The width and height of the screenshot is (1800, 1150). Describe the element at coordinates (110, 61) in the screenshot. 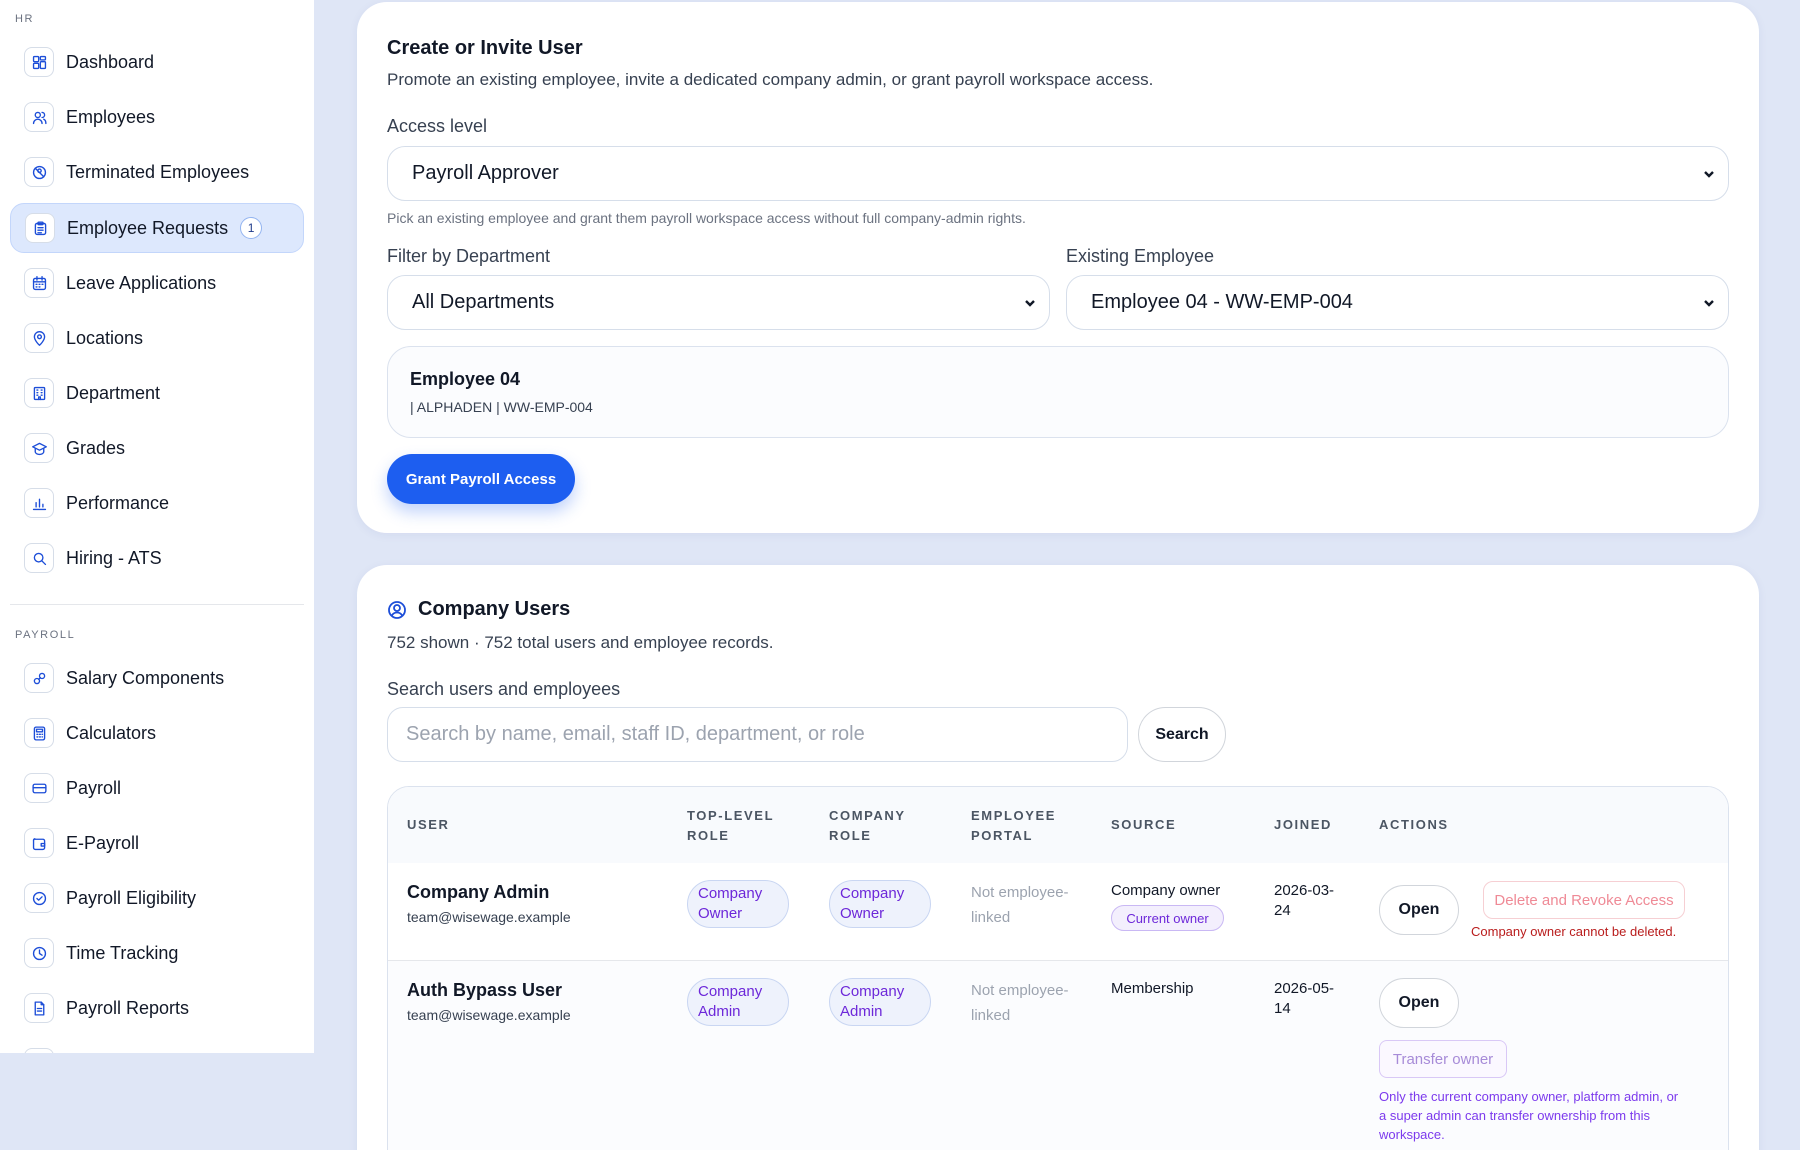

I see `sidebar-item-label: Dashboard` at that location.